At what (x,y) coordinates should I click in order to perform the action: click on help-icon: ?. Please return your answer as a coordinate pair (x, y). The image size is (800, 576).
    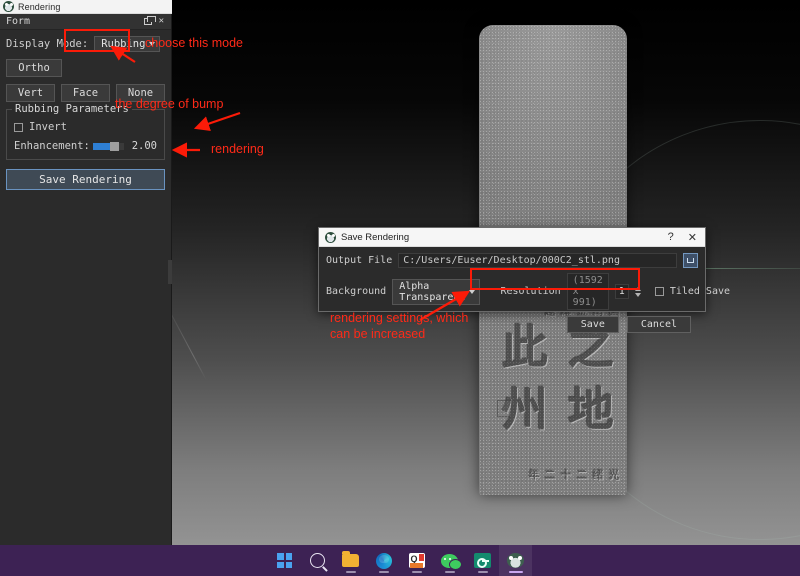
    Looking at the image, I should click on (671, 237).